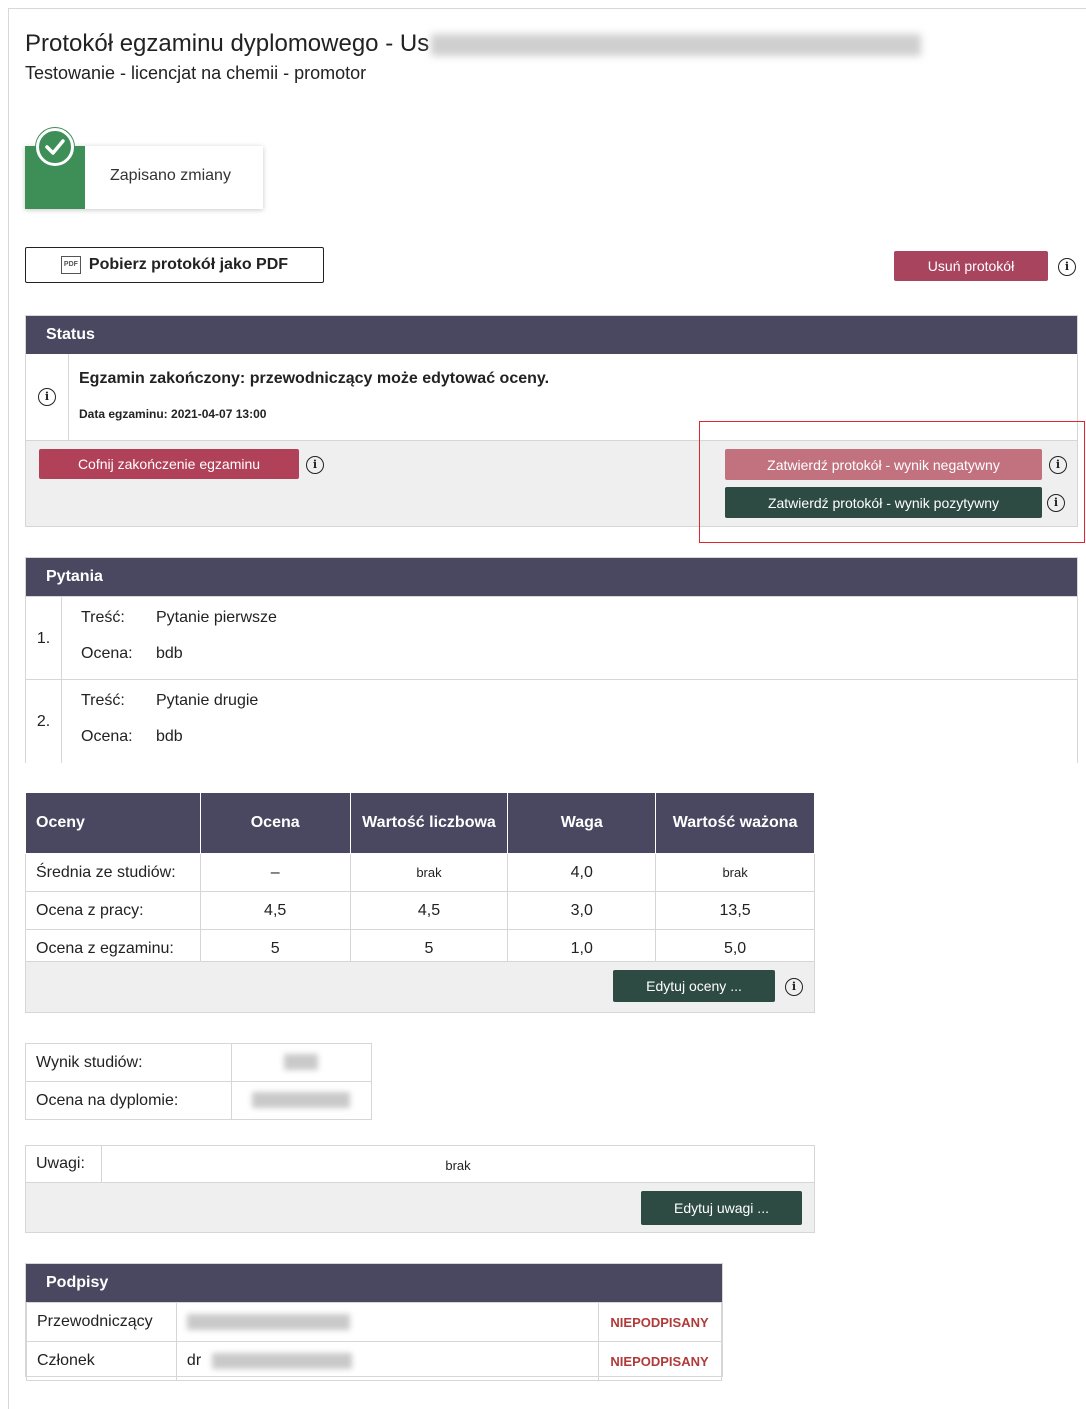  What do you see at coordinates (128, 1062) in the screenshot?
I see `study-result-label: Wynik studiów:` at bounding box center [128, 1062].